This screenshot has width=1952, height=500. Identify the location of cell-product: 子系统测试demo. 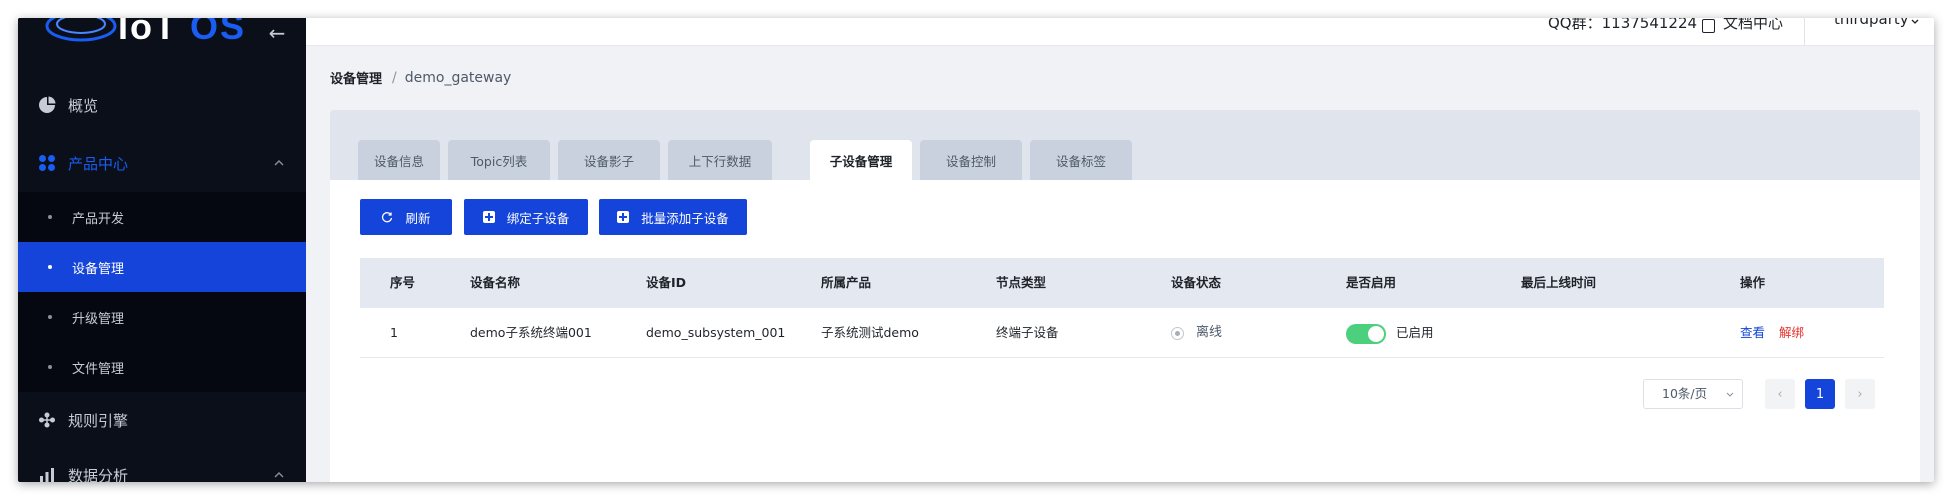
(870, 332).